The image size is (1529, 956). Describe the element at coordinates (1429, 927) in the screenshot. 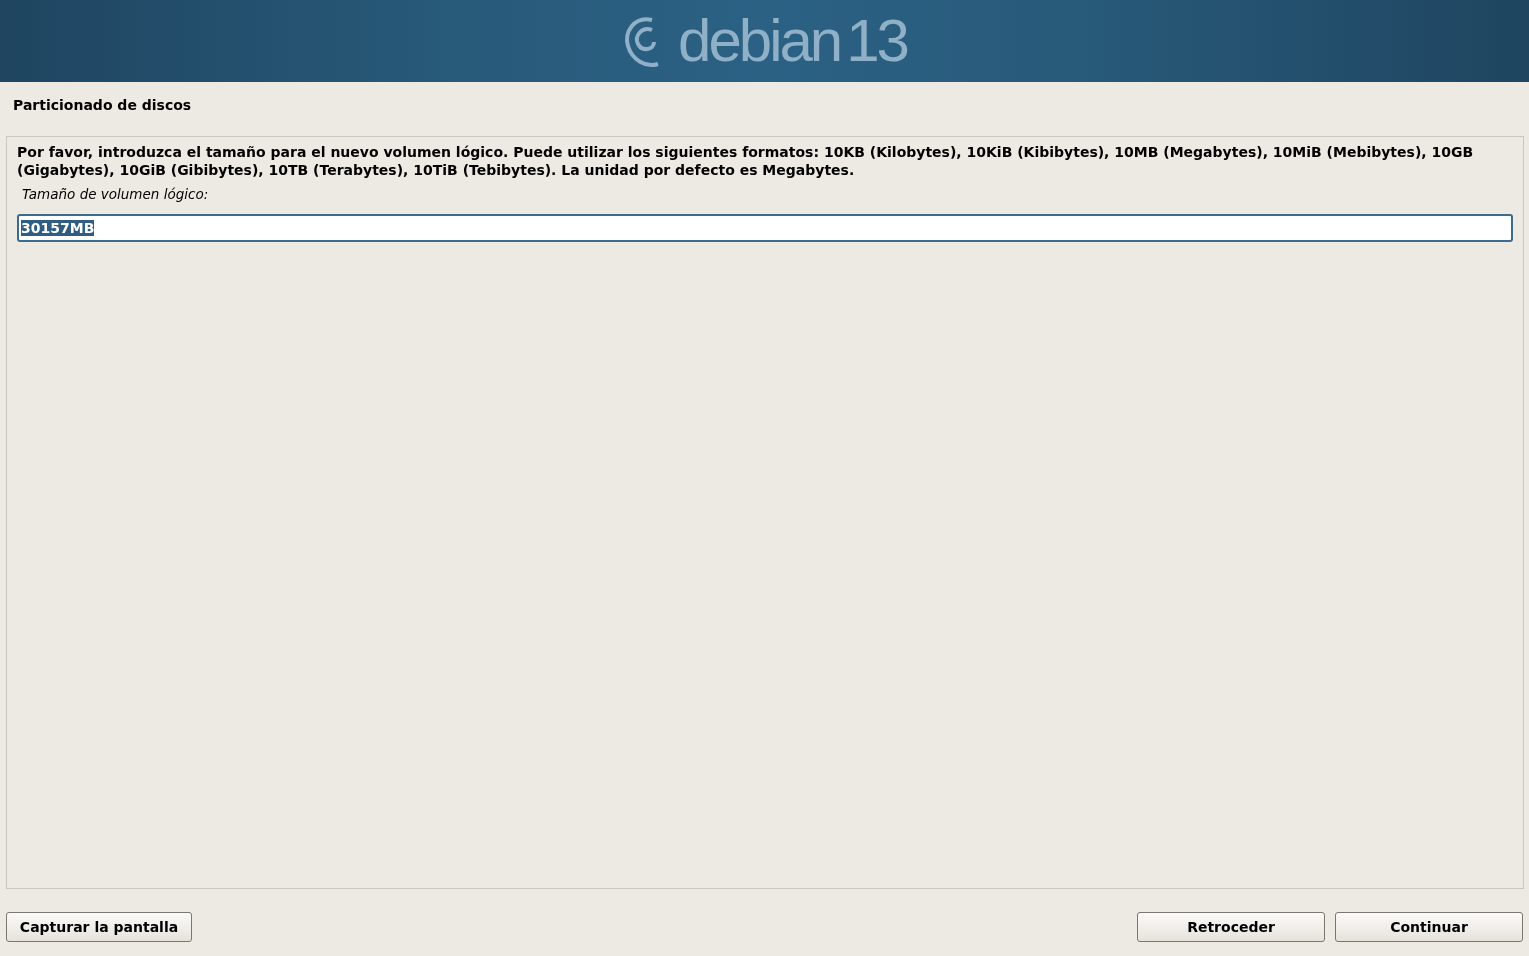

I see `continue-button: Continuar` at that location.